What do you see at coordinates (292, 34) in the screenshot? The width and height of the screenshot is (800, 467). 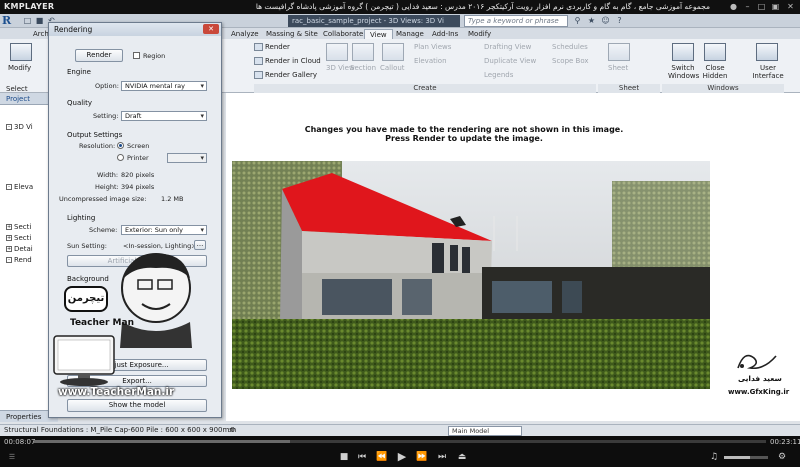 I see `tab-massing-site: Massing & Site` at bounding box center [292, 34].